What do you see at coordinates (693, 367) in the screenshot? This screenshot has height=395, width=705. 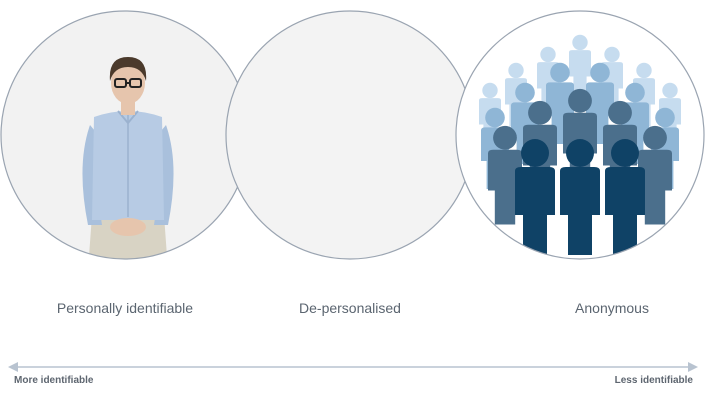 I see `arrow-right-icon` at bounding box center [693, 367].